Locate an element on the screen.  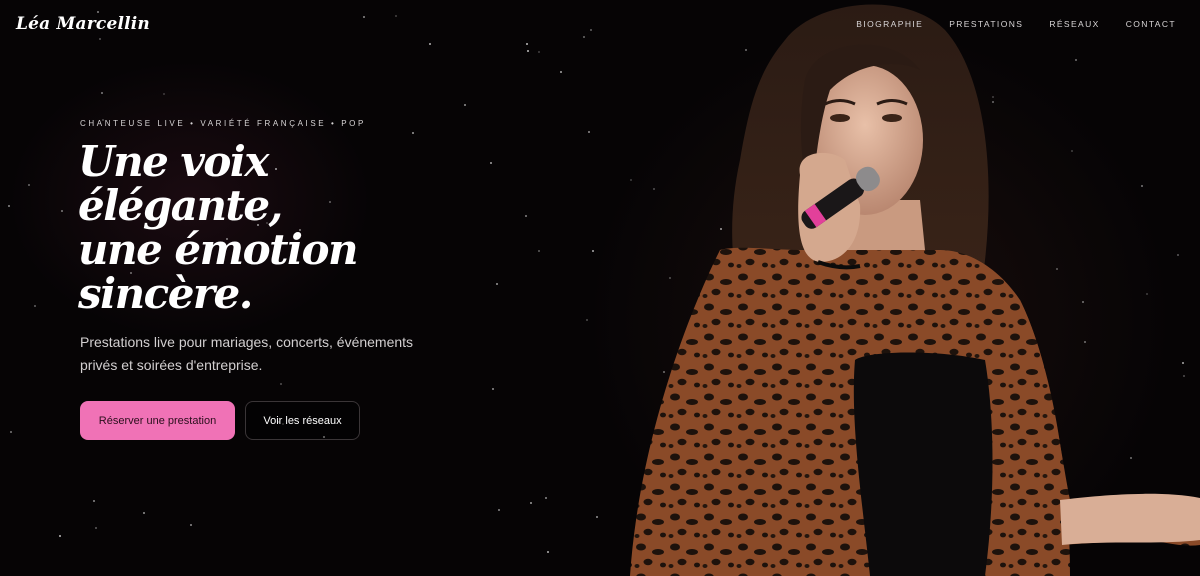
nav-link-reseaux: RÉSEAUX is located at coordinates (1074, 24).